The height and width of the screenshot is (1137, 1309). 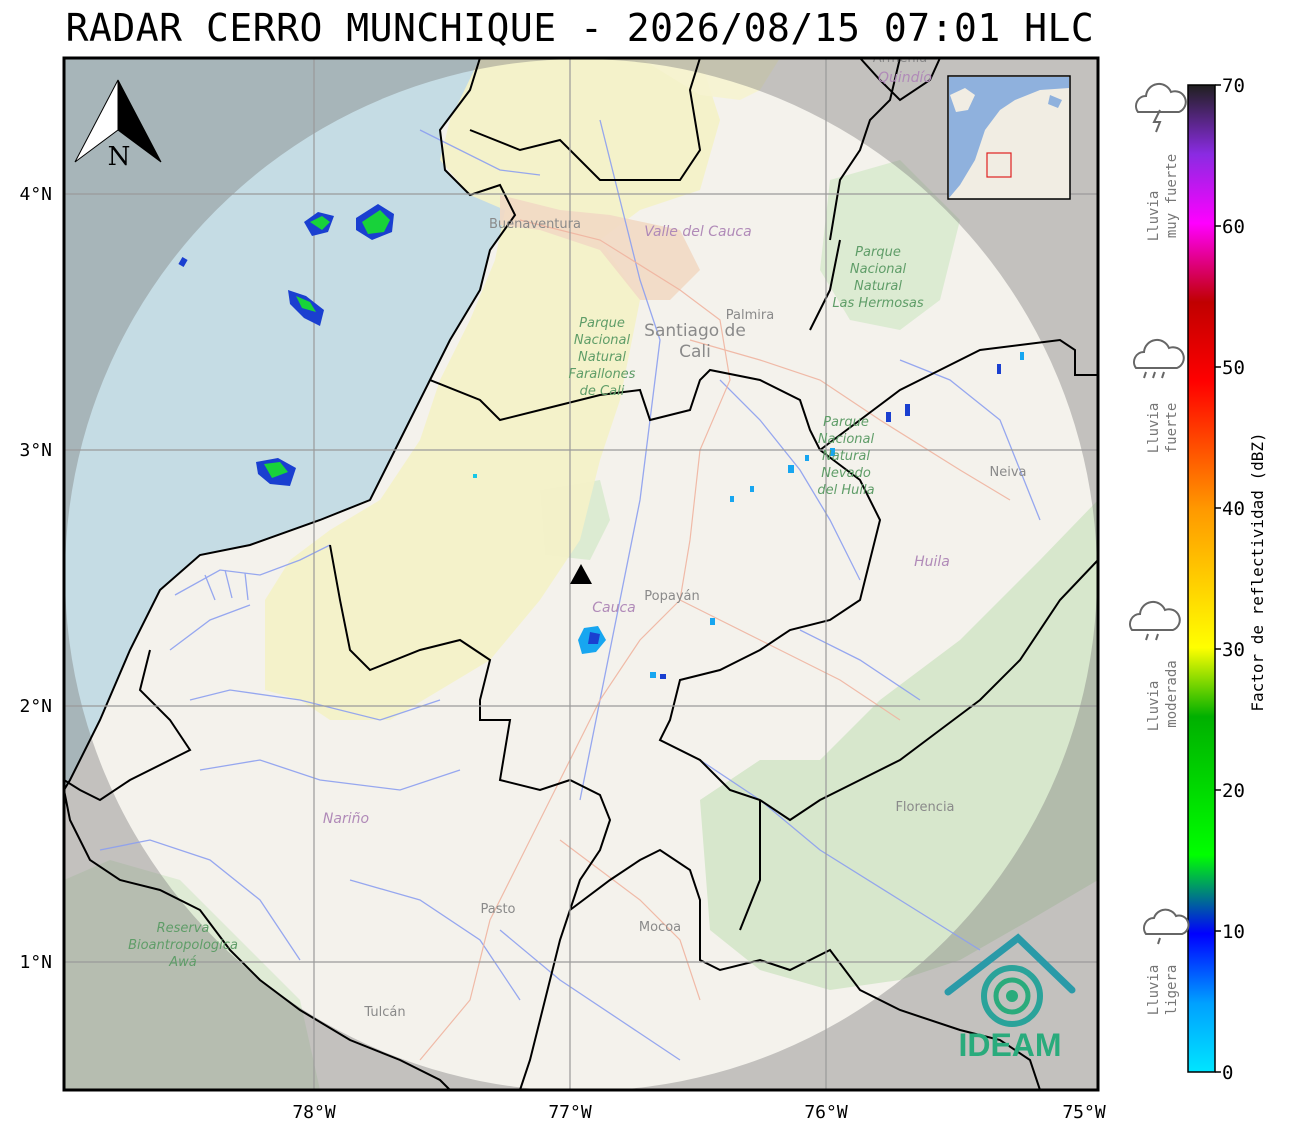 I want to click on label-huila: Huila, so click(x=932, y=562).